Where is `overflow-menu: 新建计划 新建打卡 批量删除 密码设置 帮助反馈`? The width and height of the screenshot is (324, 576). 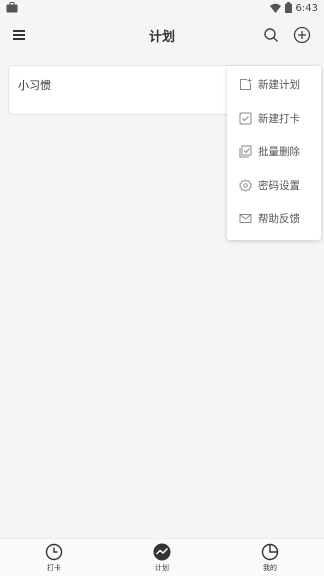
overflow-menu: 新建计划 新建打卡 批量删除 密码设置 帮助反馈 is located at coordinates (274, 153).